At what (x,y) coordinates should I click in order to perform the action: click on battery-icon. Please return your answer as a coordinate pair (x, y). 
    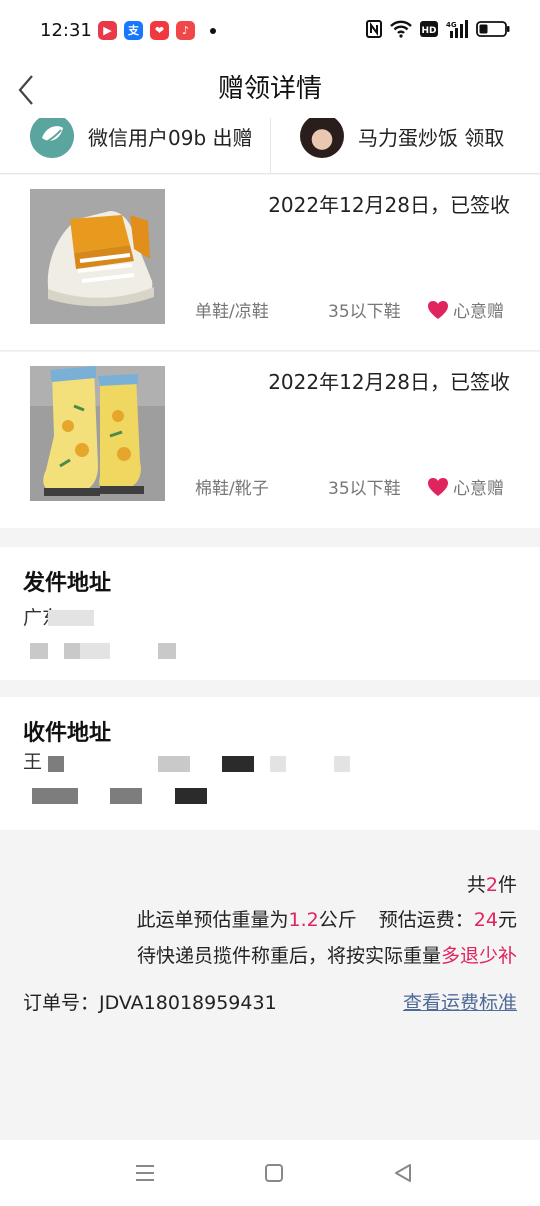
    Looking at the image, I should click on (493, 29).